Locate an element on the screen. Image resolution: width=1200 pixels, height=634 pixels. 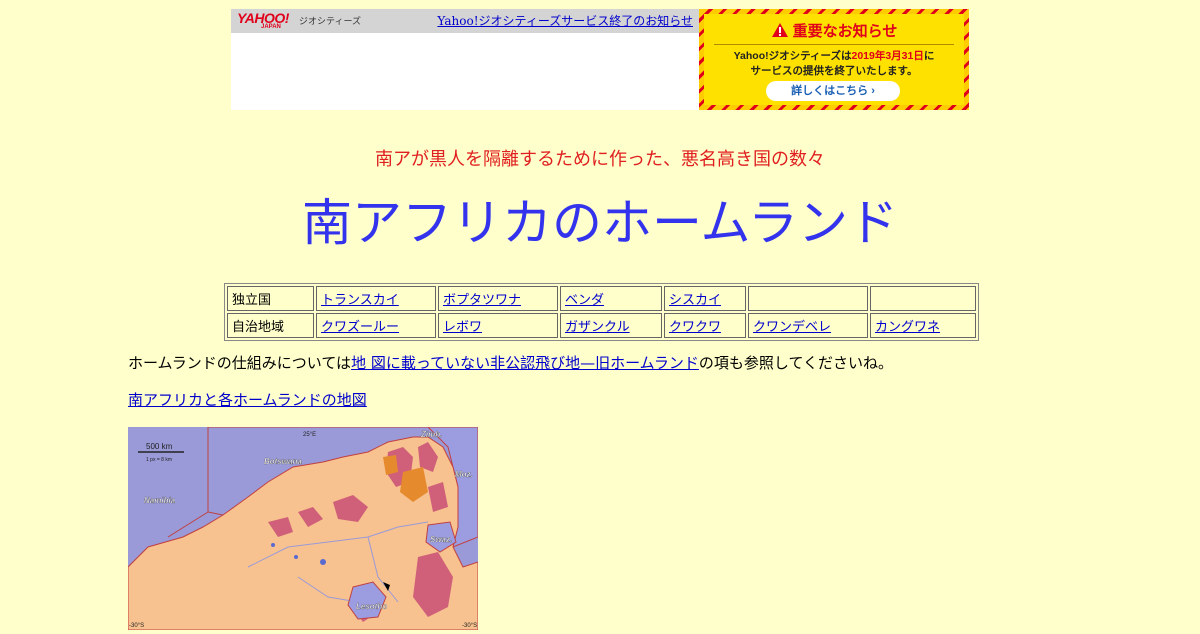
notice-line1-post: に is located at coordinates (929, 56).